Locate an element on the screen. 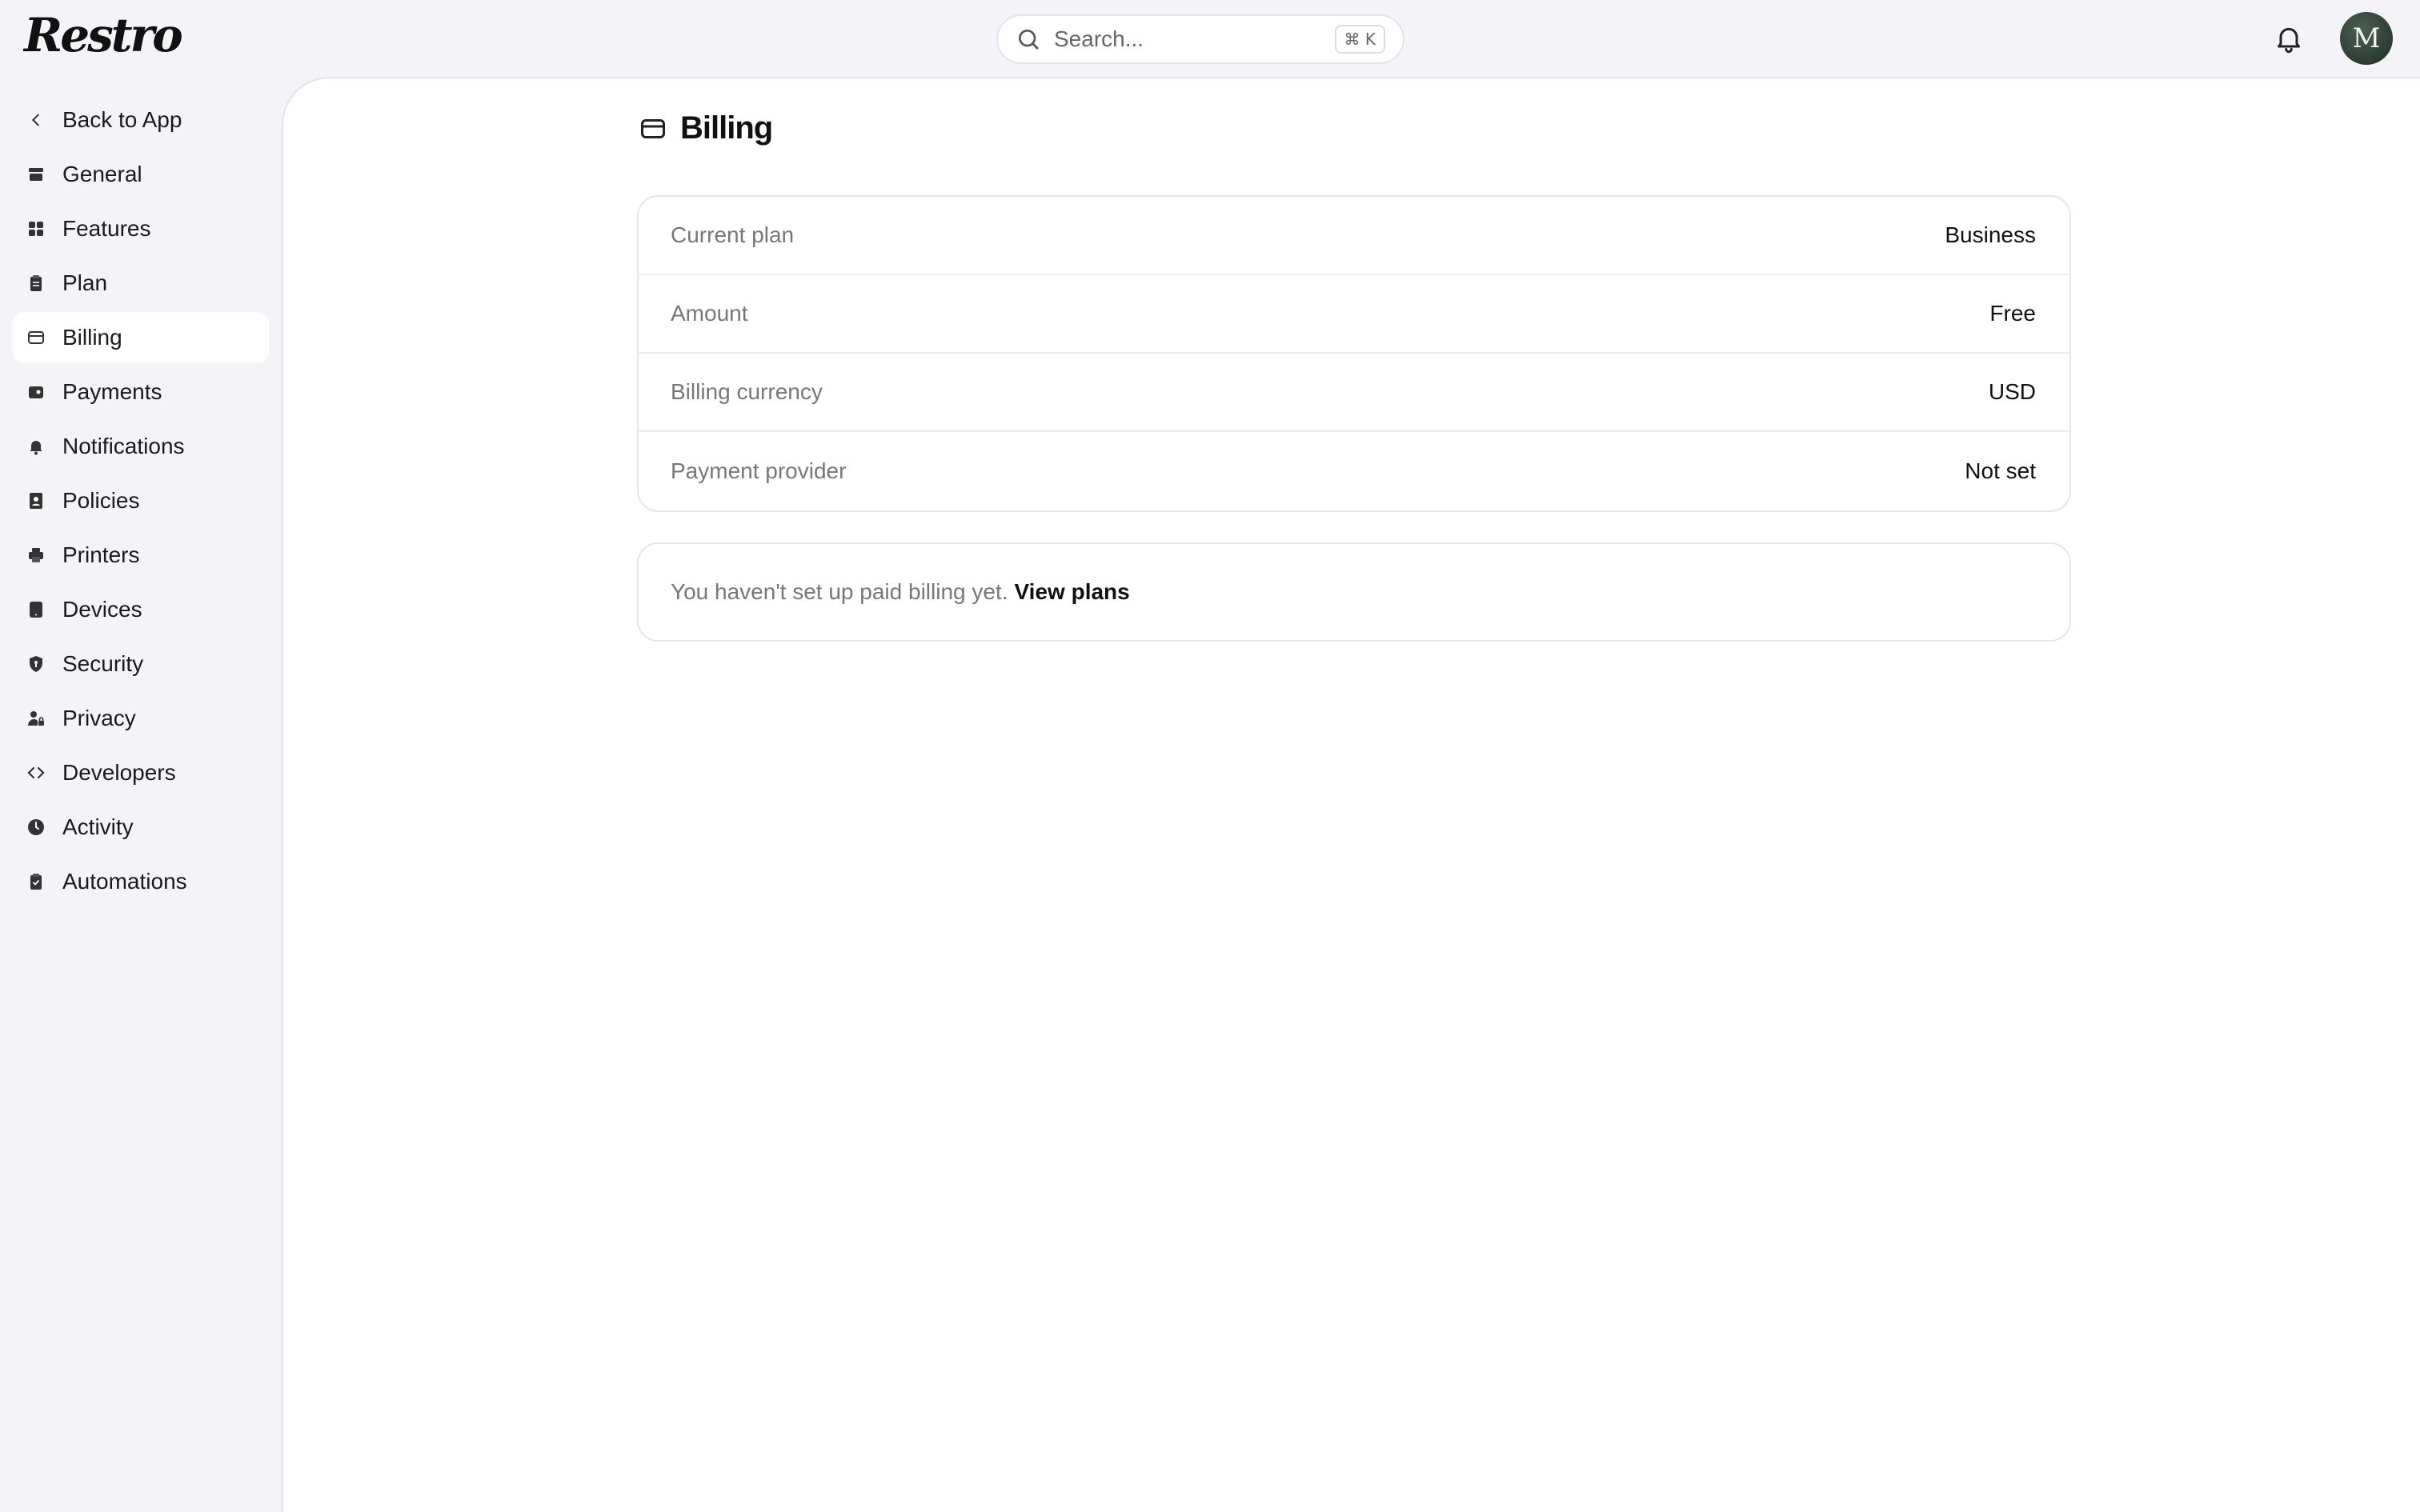 This screenshot has width=2420, height=1512. sidebar-item-label: General is located at coordinates (102, 174).